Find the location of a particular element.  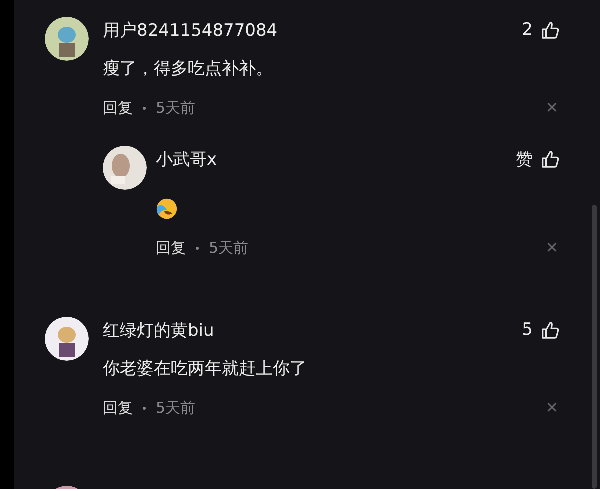

crying-face-icon is located at coordinates (167, 209).